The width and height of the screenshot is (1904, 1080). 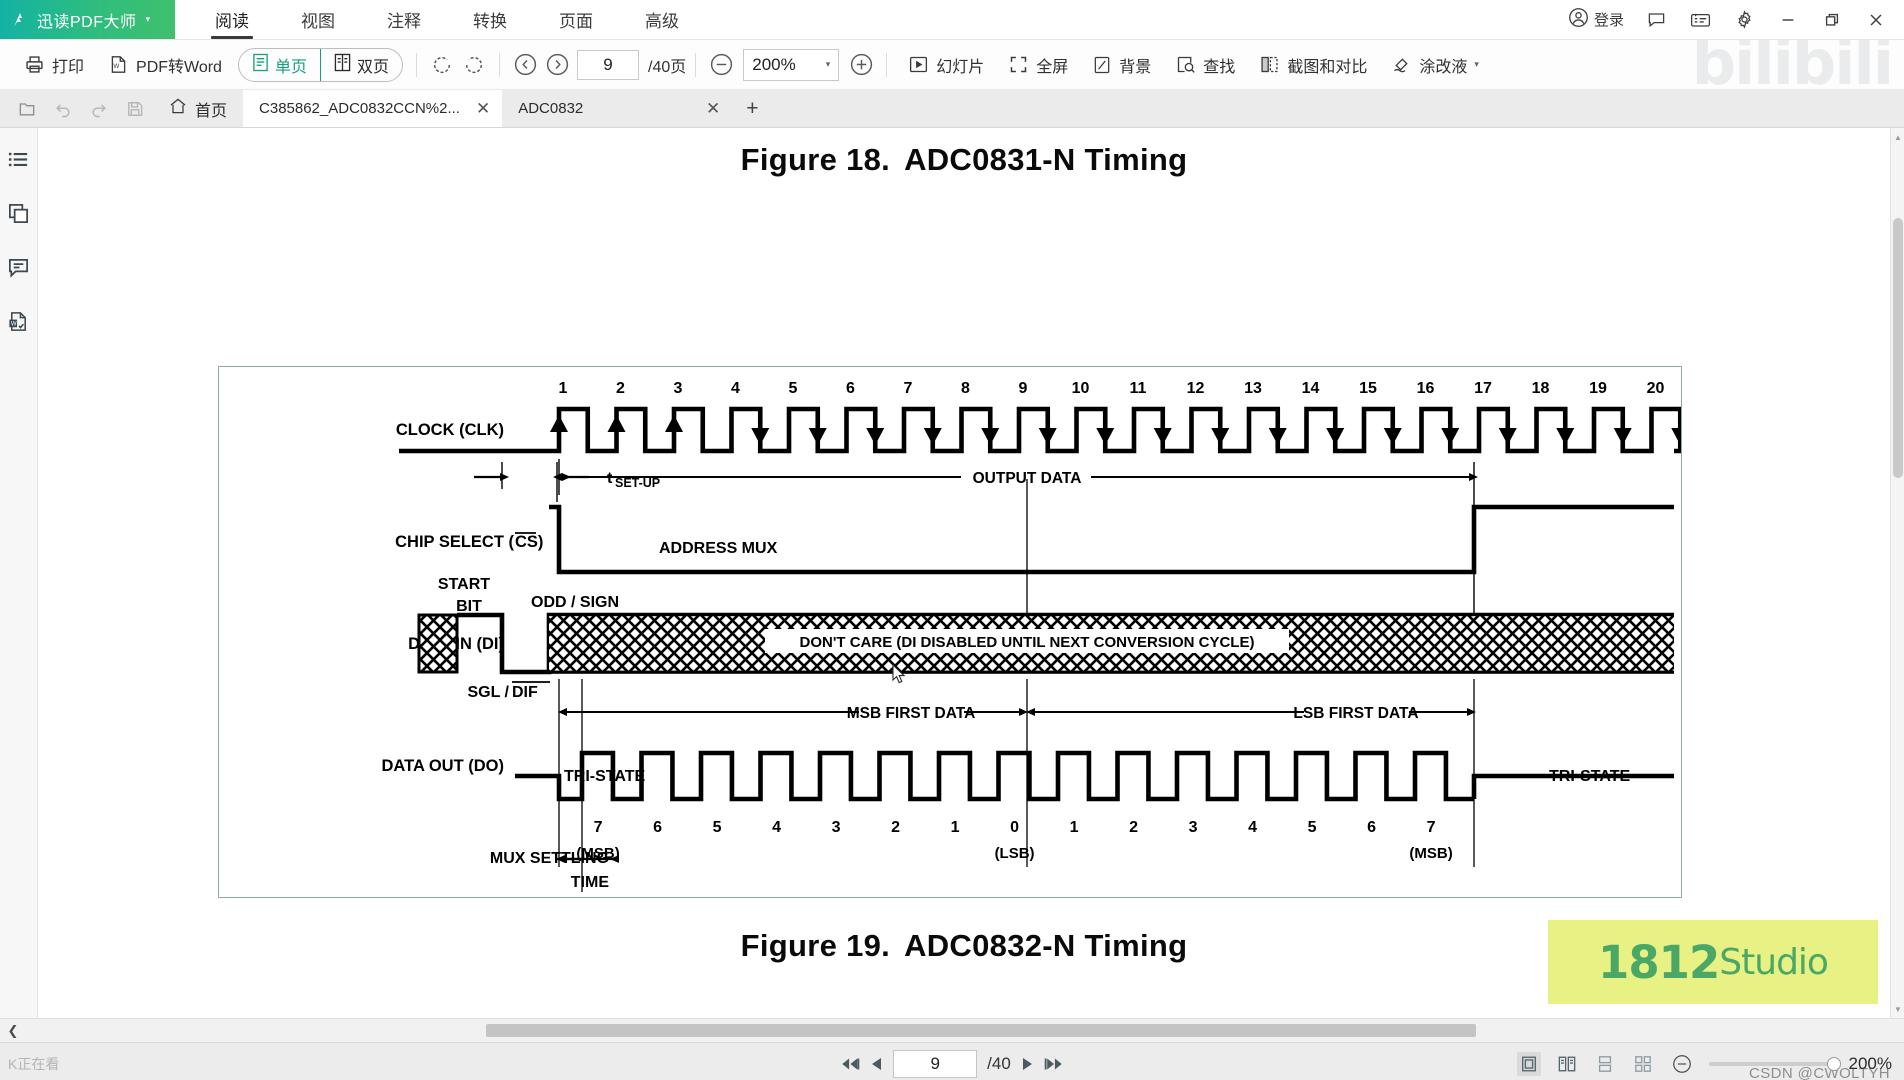 What do you see at coordinates (19, 267) in the screenshot?
I see `sidebar-item-comments` at bounding box center [19, 267].